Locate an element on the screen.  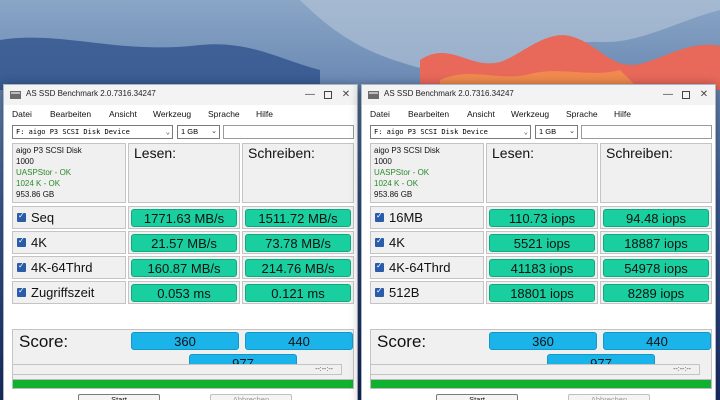
read-value: 0.053 ms is located at coordinates (184, 293).